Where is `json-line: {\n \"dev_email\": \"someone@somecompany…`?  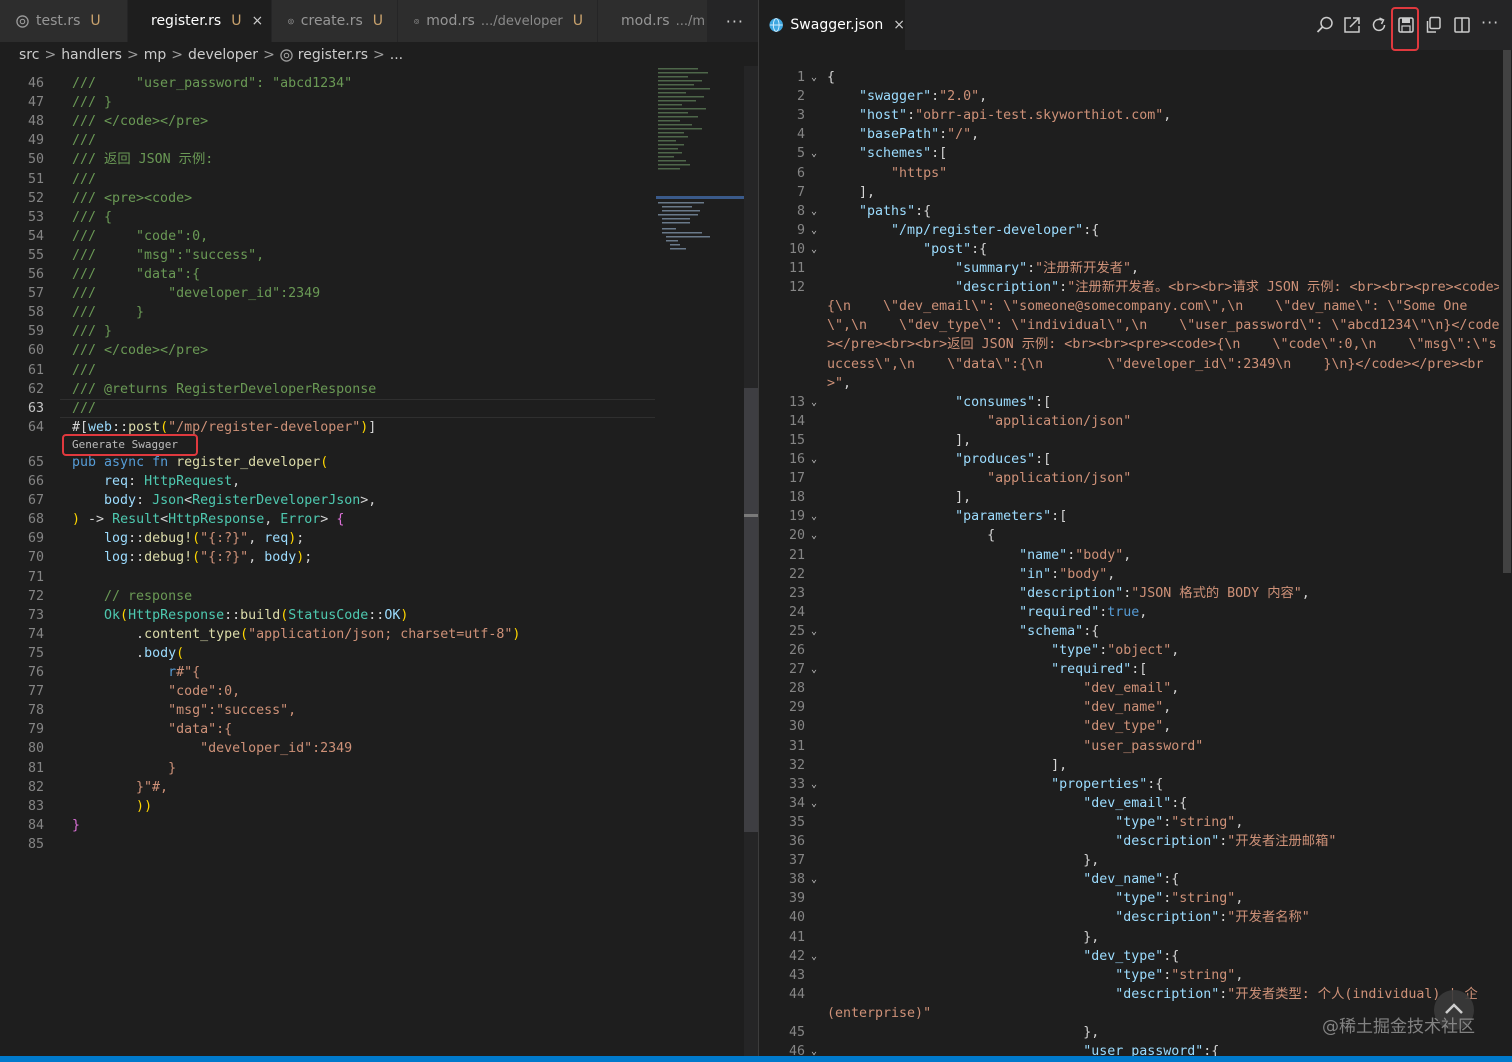
json-line: {\n \"dev_email\": \"someone@somecompany… is located at coordinates (1129, 306).